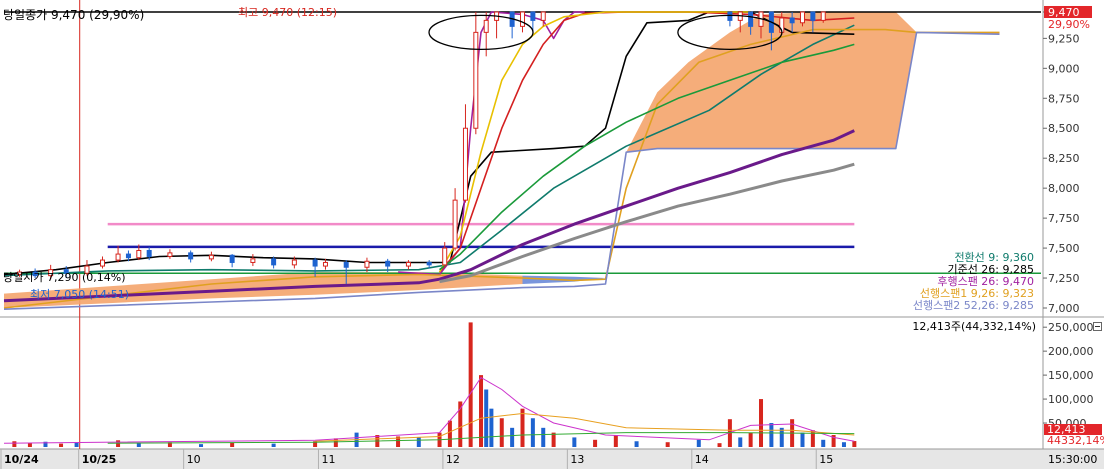 The width and height of the screenshot is (1104, 472). I want to click on volume-title: 12,413주(44,332,14%), so click(974, 326).